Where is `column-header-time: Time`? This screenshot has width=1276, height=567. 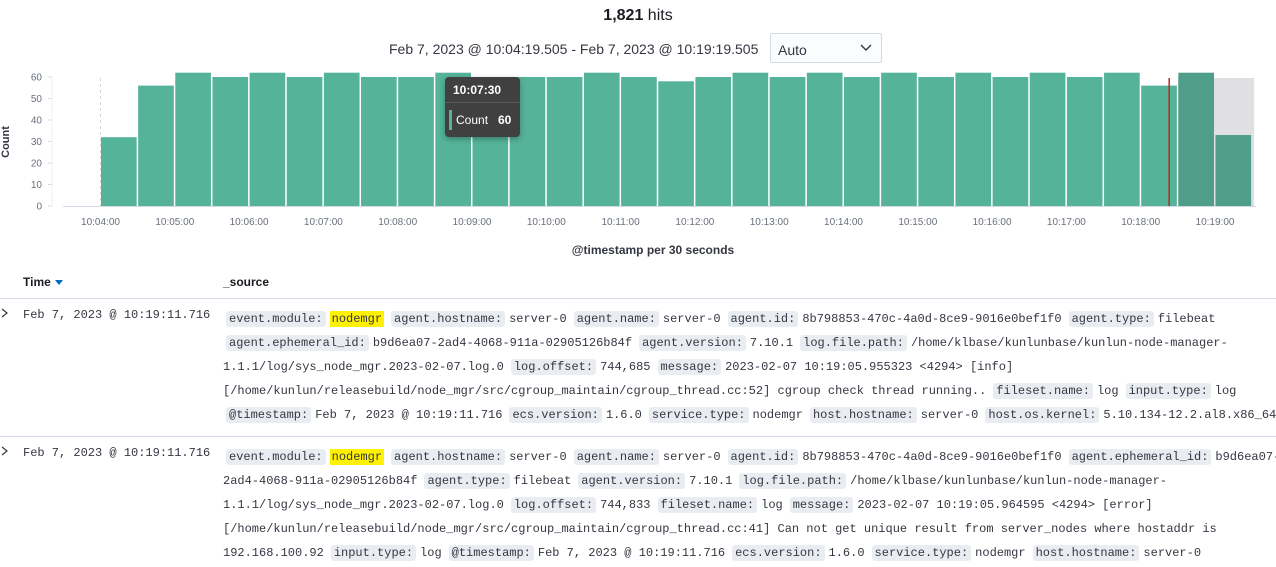
column-header-time: Time is located at coordinates (43, 282).